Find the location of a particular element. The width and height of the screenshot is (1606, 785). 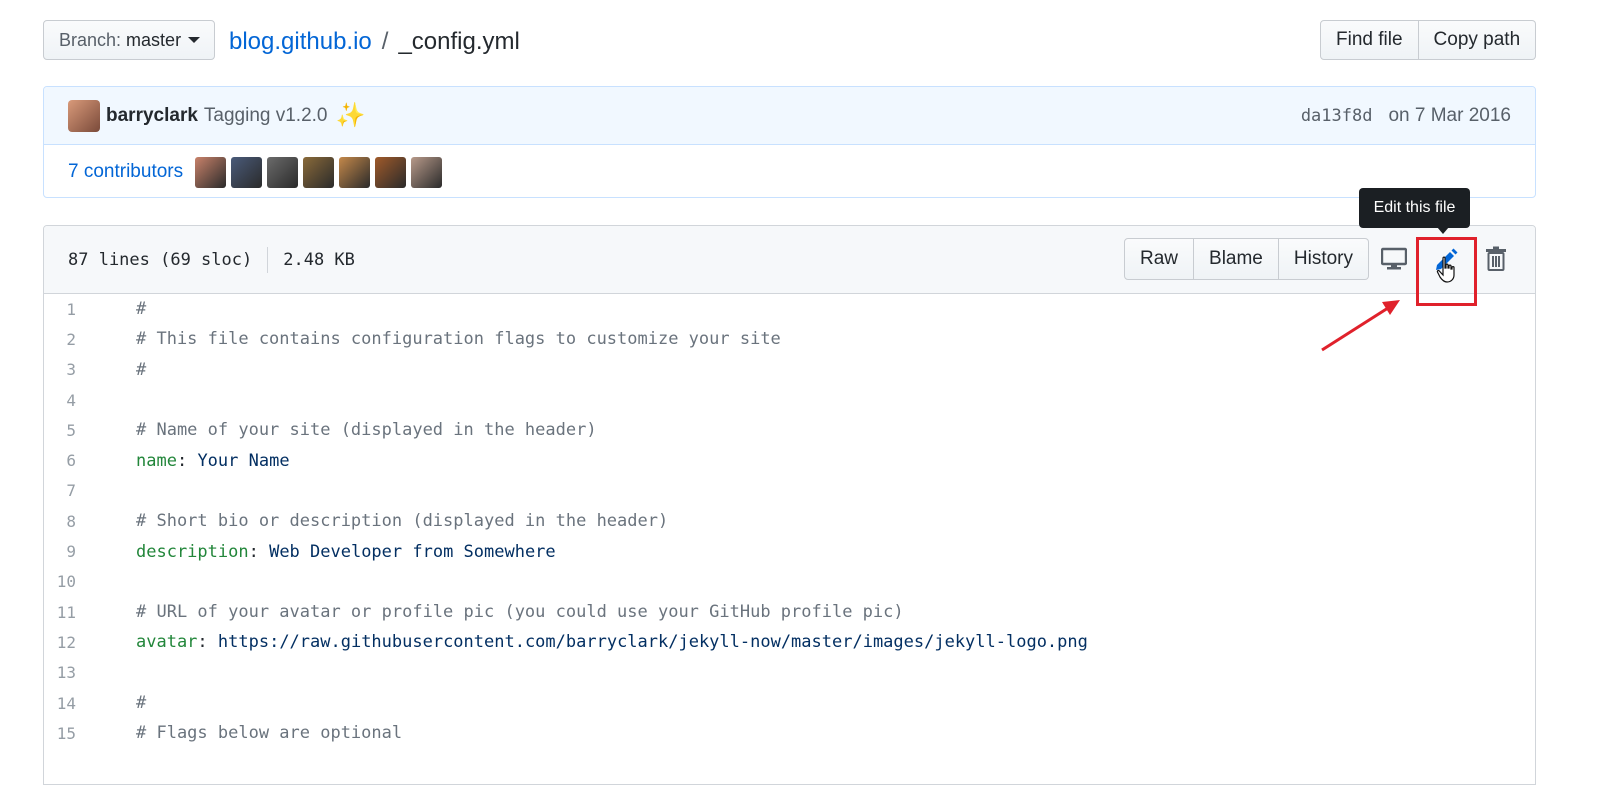

branch-prefix: Branch: is located at coordinates (90, 39).